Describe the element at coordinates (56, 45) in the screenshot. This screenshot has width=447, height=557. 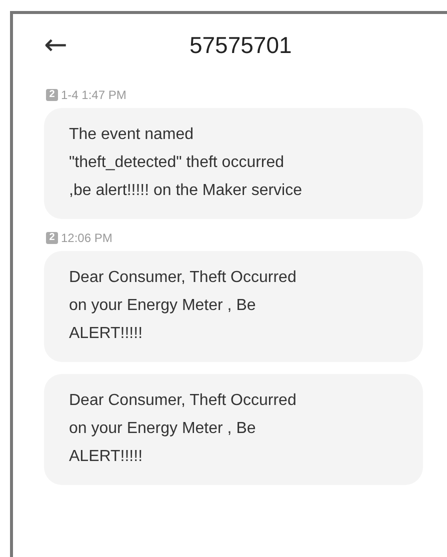
I see `back-button: ←` at that location.